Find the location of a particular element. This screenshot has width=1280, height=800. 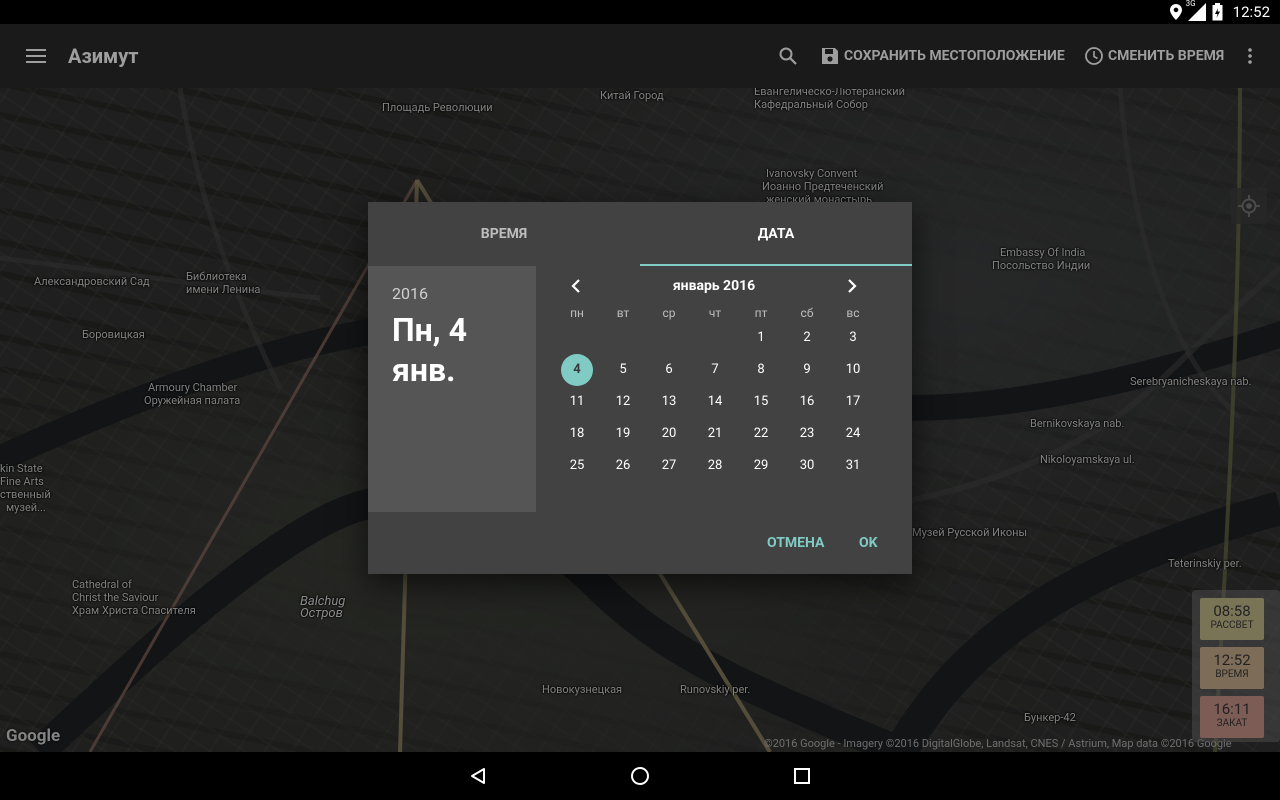

calendar-day: 7 is located at coordinates (715, 370).